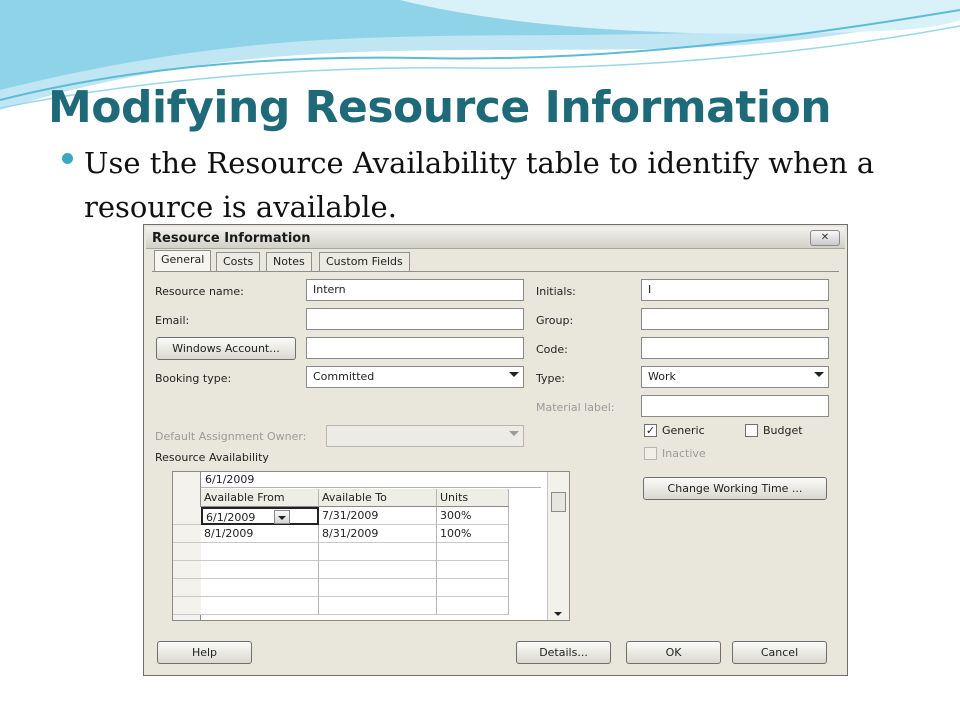 The width and height of the screenshot is (960, 720). I want to click on column-header-available-to: Available To, so click(378, 498).